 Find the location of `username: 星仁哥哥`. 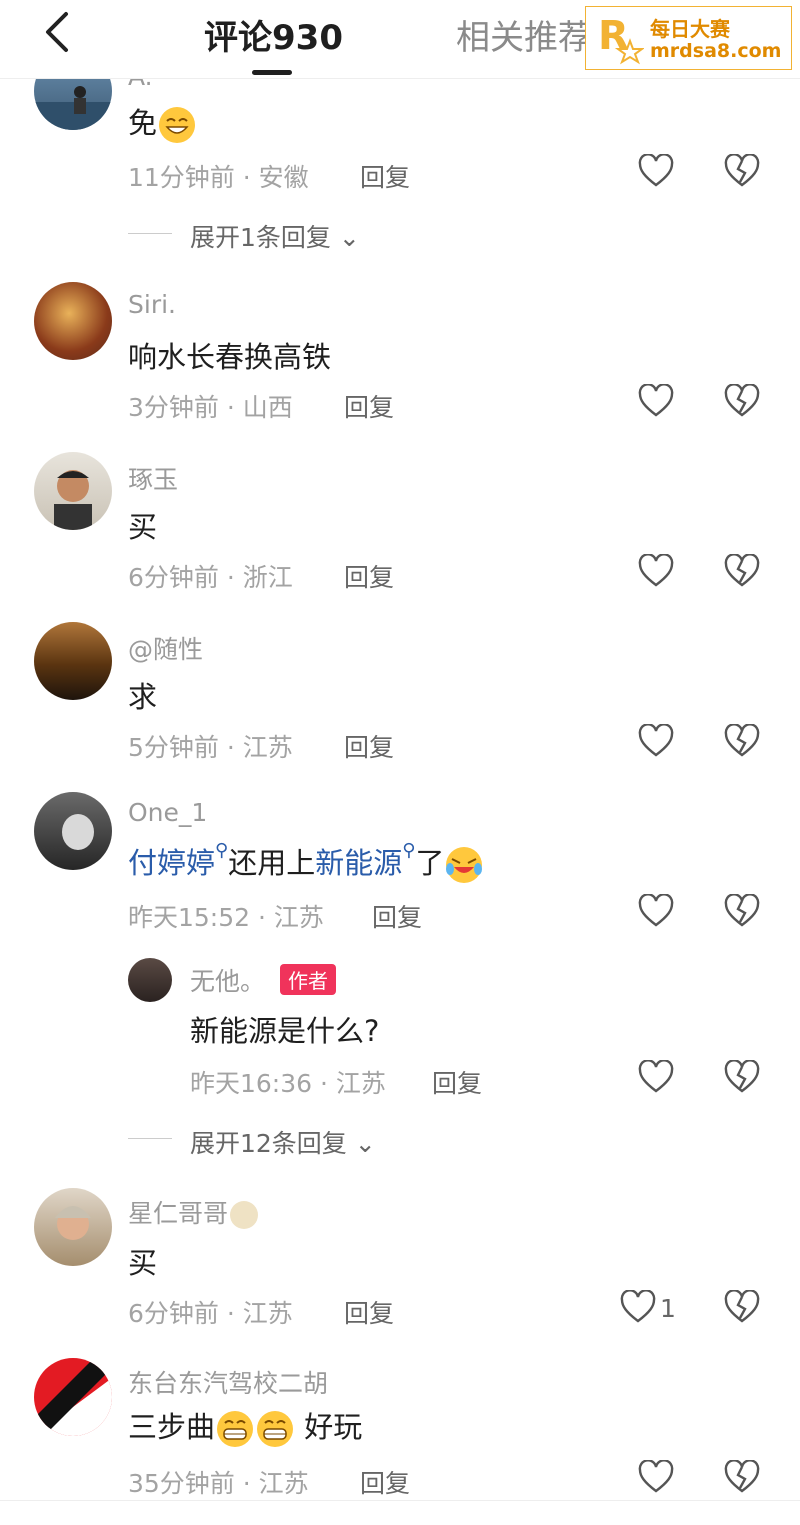

username: 星仁哥哥 is located at coordinates (193, 1212).